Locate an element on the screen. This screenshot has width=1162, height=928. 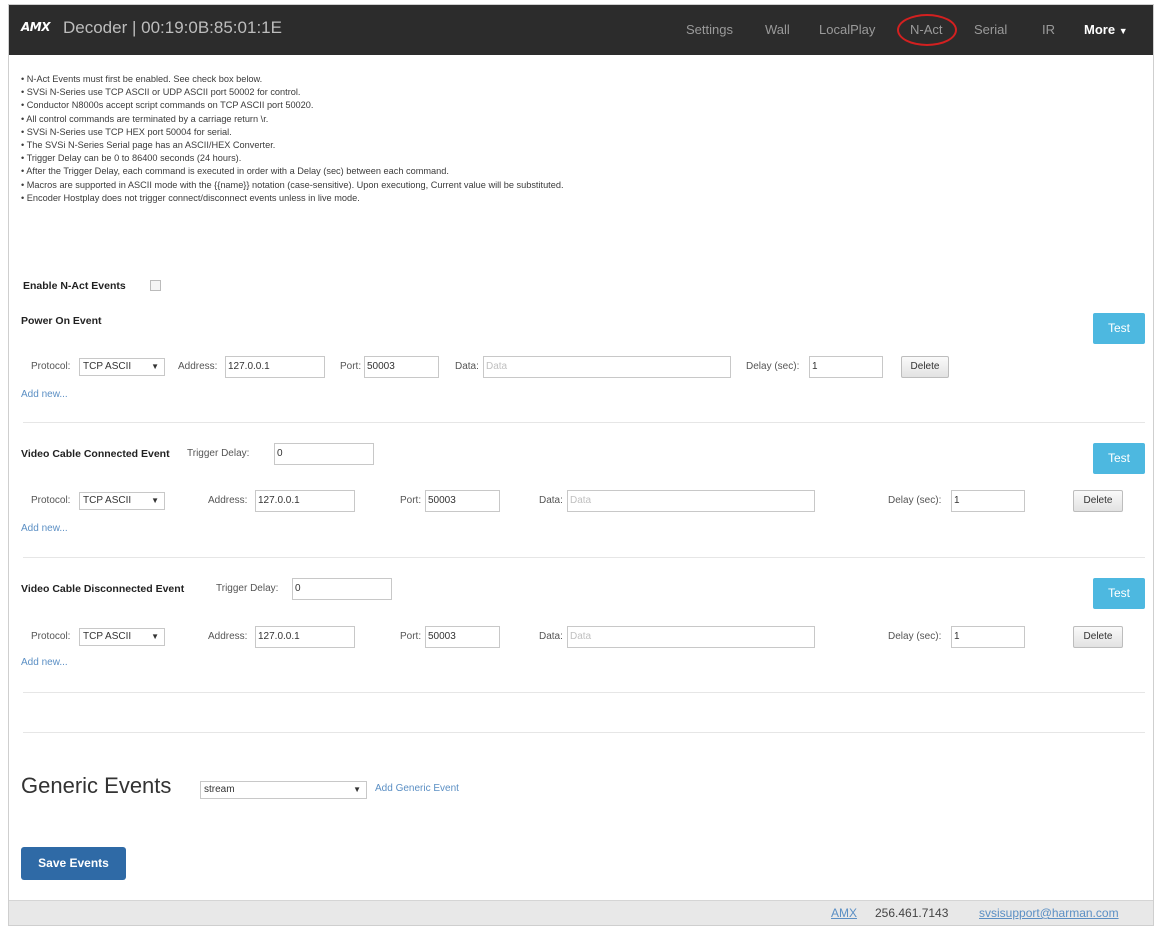
power-on-data-input: Data is located at coordinates (607, 367).